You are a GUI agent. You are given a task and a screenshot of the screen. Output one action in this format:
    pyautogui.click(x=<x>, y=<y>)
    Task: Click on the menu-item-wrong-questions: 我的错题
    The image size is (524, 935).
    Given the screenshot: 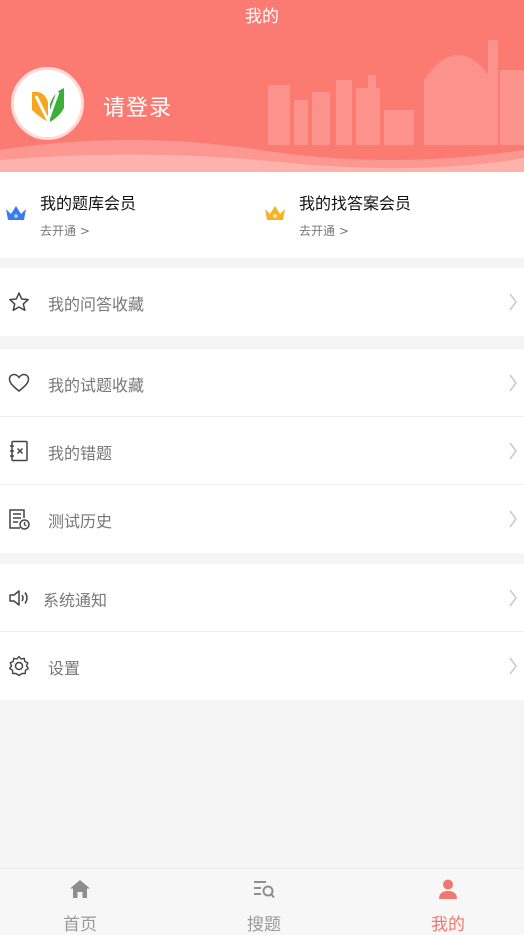 What is the action you would take?
    pyautogui.click(x=262, y=451)
    